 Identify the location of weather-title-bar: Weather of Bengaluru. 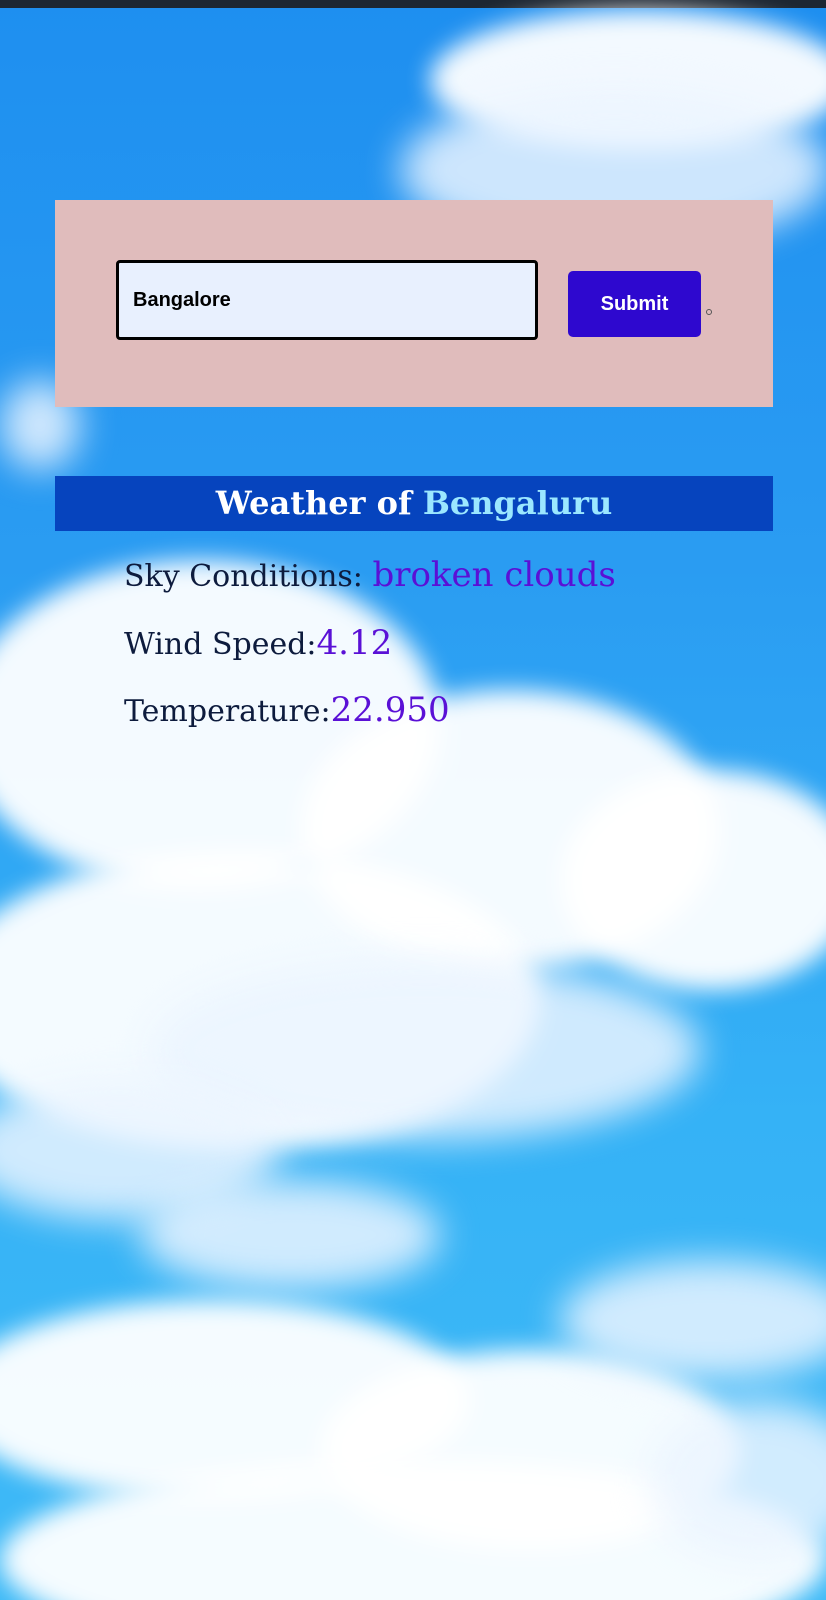
(414, 503).